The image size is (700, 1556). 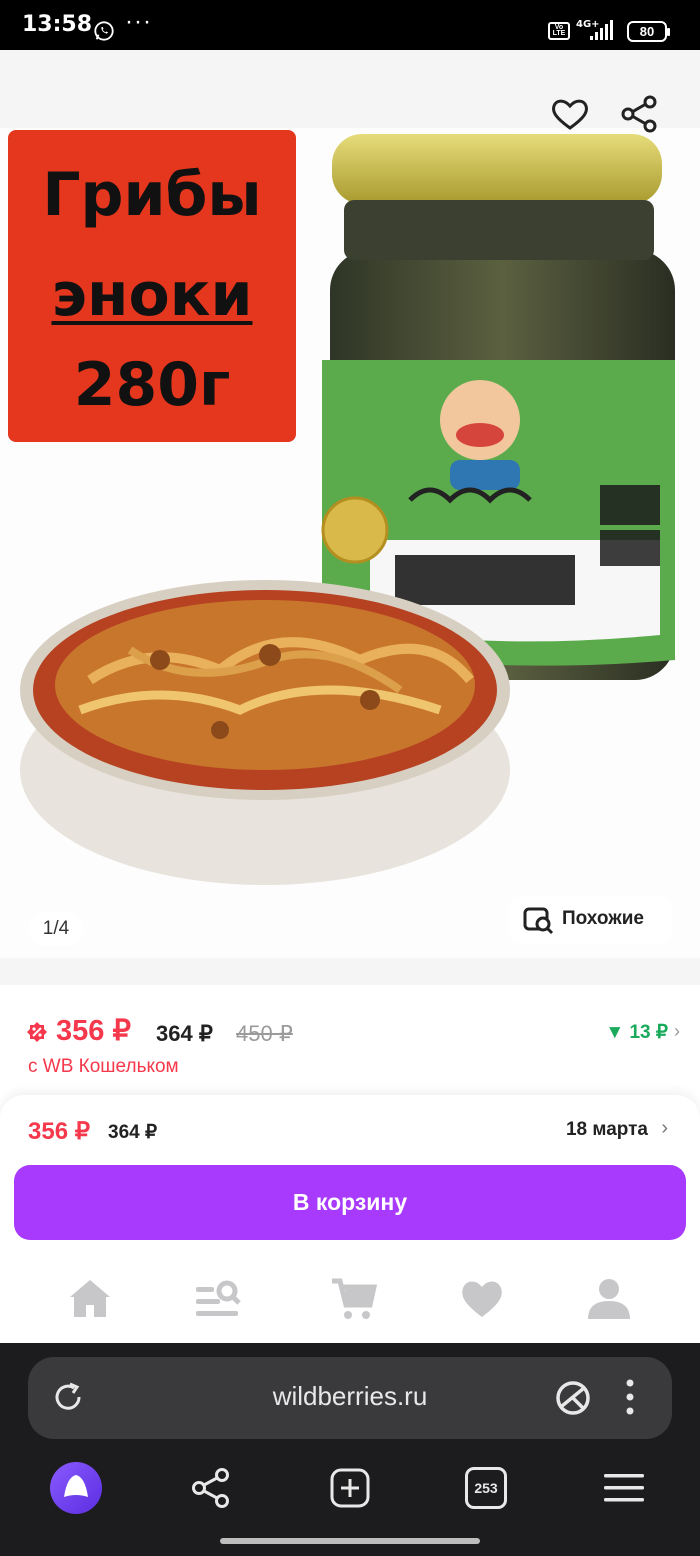 I want to click on sticky-wallet-price: 356 ₽, so click(x=59, y=1131).